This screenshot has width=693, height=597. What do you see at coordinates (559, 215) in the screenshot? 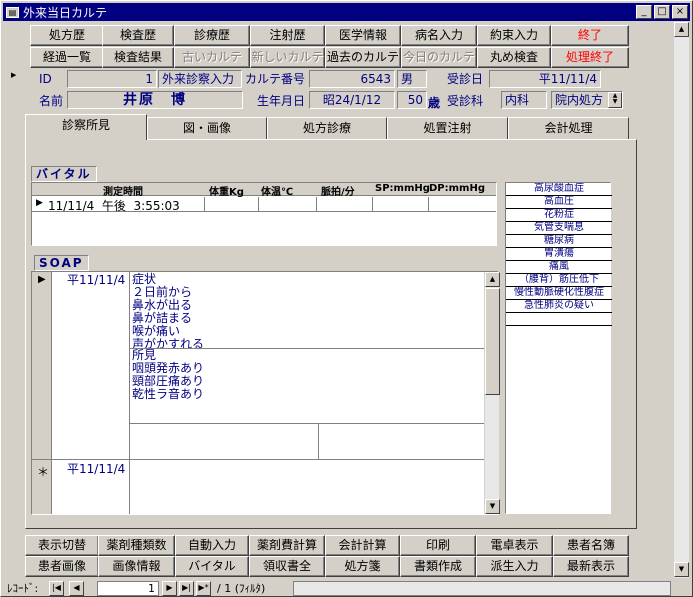
I see `diagnosis-item: 花粉症` at bounding box center [559, 215].